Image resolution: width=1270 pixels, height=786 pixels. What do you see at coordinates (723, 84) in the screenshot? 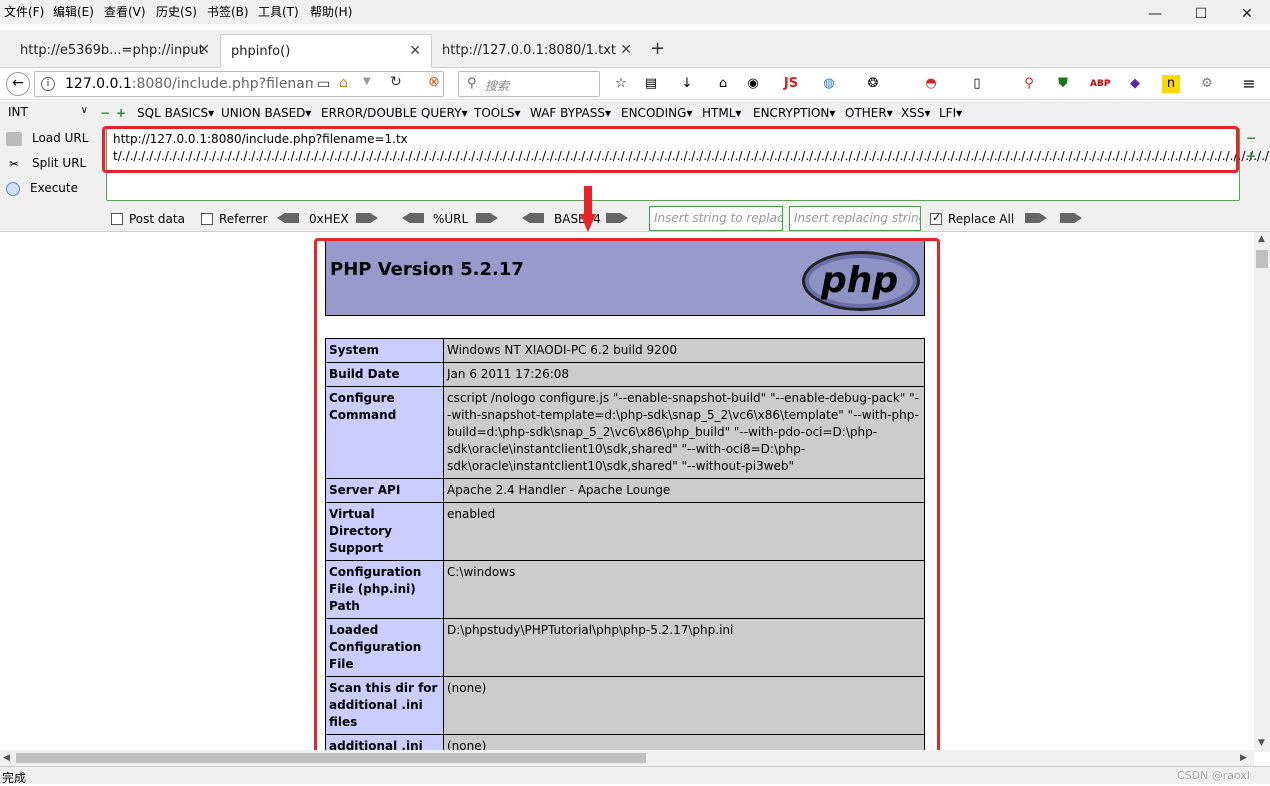
I see `home-icon: ⌂` at bounding box center [723, 84].